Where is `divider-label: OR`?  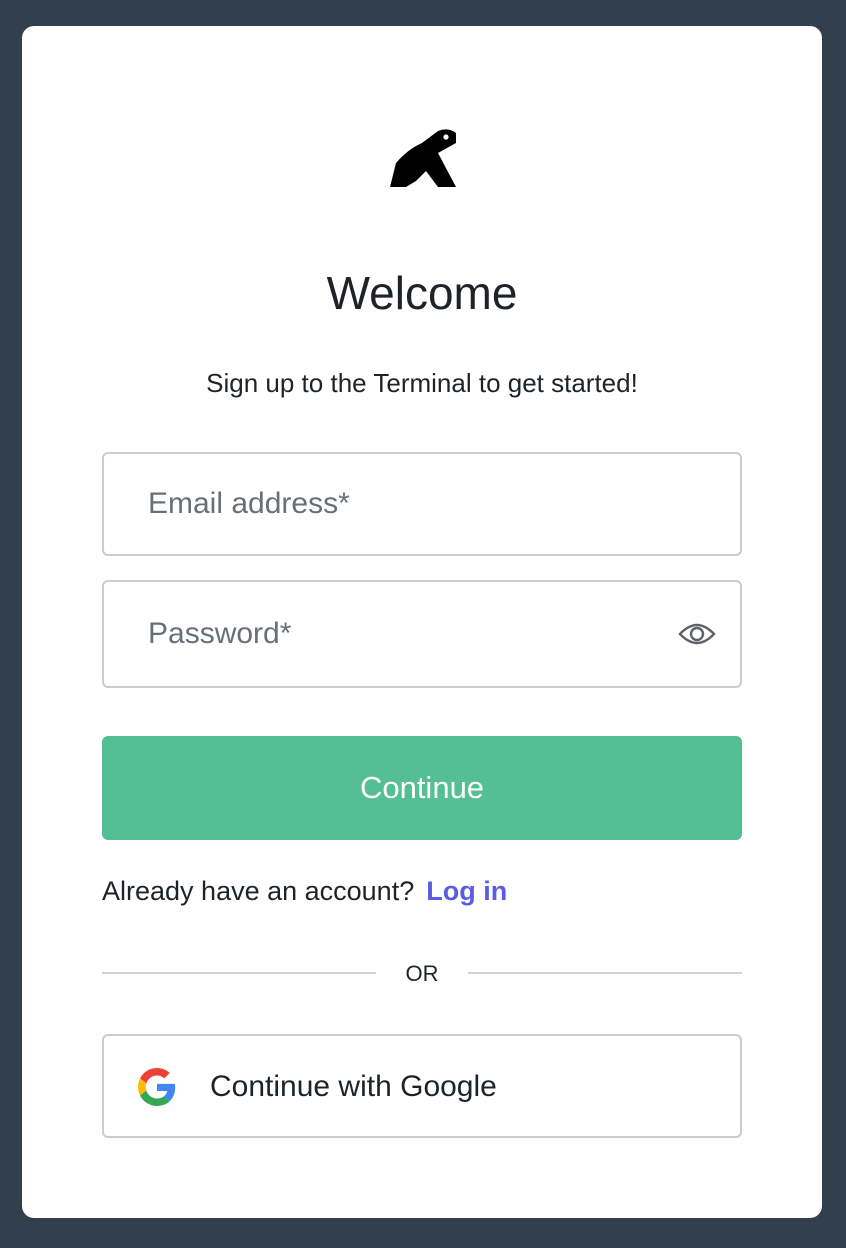
divider-label: OR is located at coordinates (422, 973).